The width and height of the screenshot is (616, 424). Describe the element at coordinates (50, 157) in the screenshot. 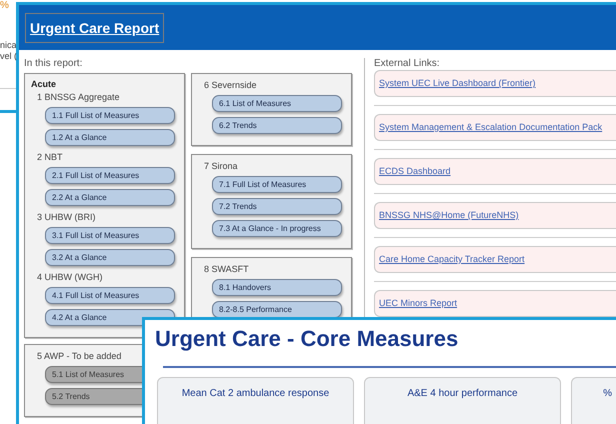

I see `group-title: 2 NBT` at that location.